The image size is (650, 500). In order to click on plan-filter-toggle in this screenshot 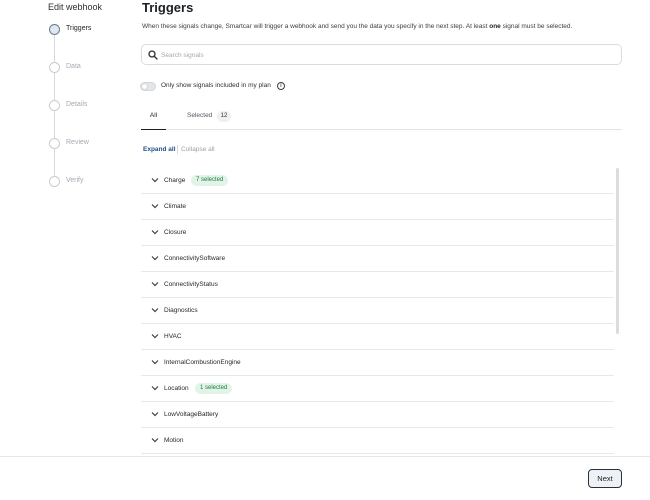, I will do `click(148, 86)`.